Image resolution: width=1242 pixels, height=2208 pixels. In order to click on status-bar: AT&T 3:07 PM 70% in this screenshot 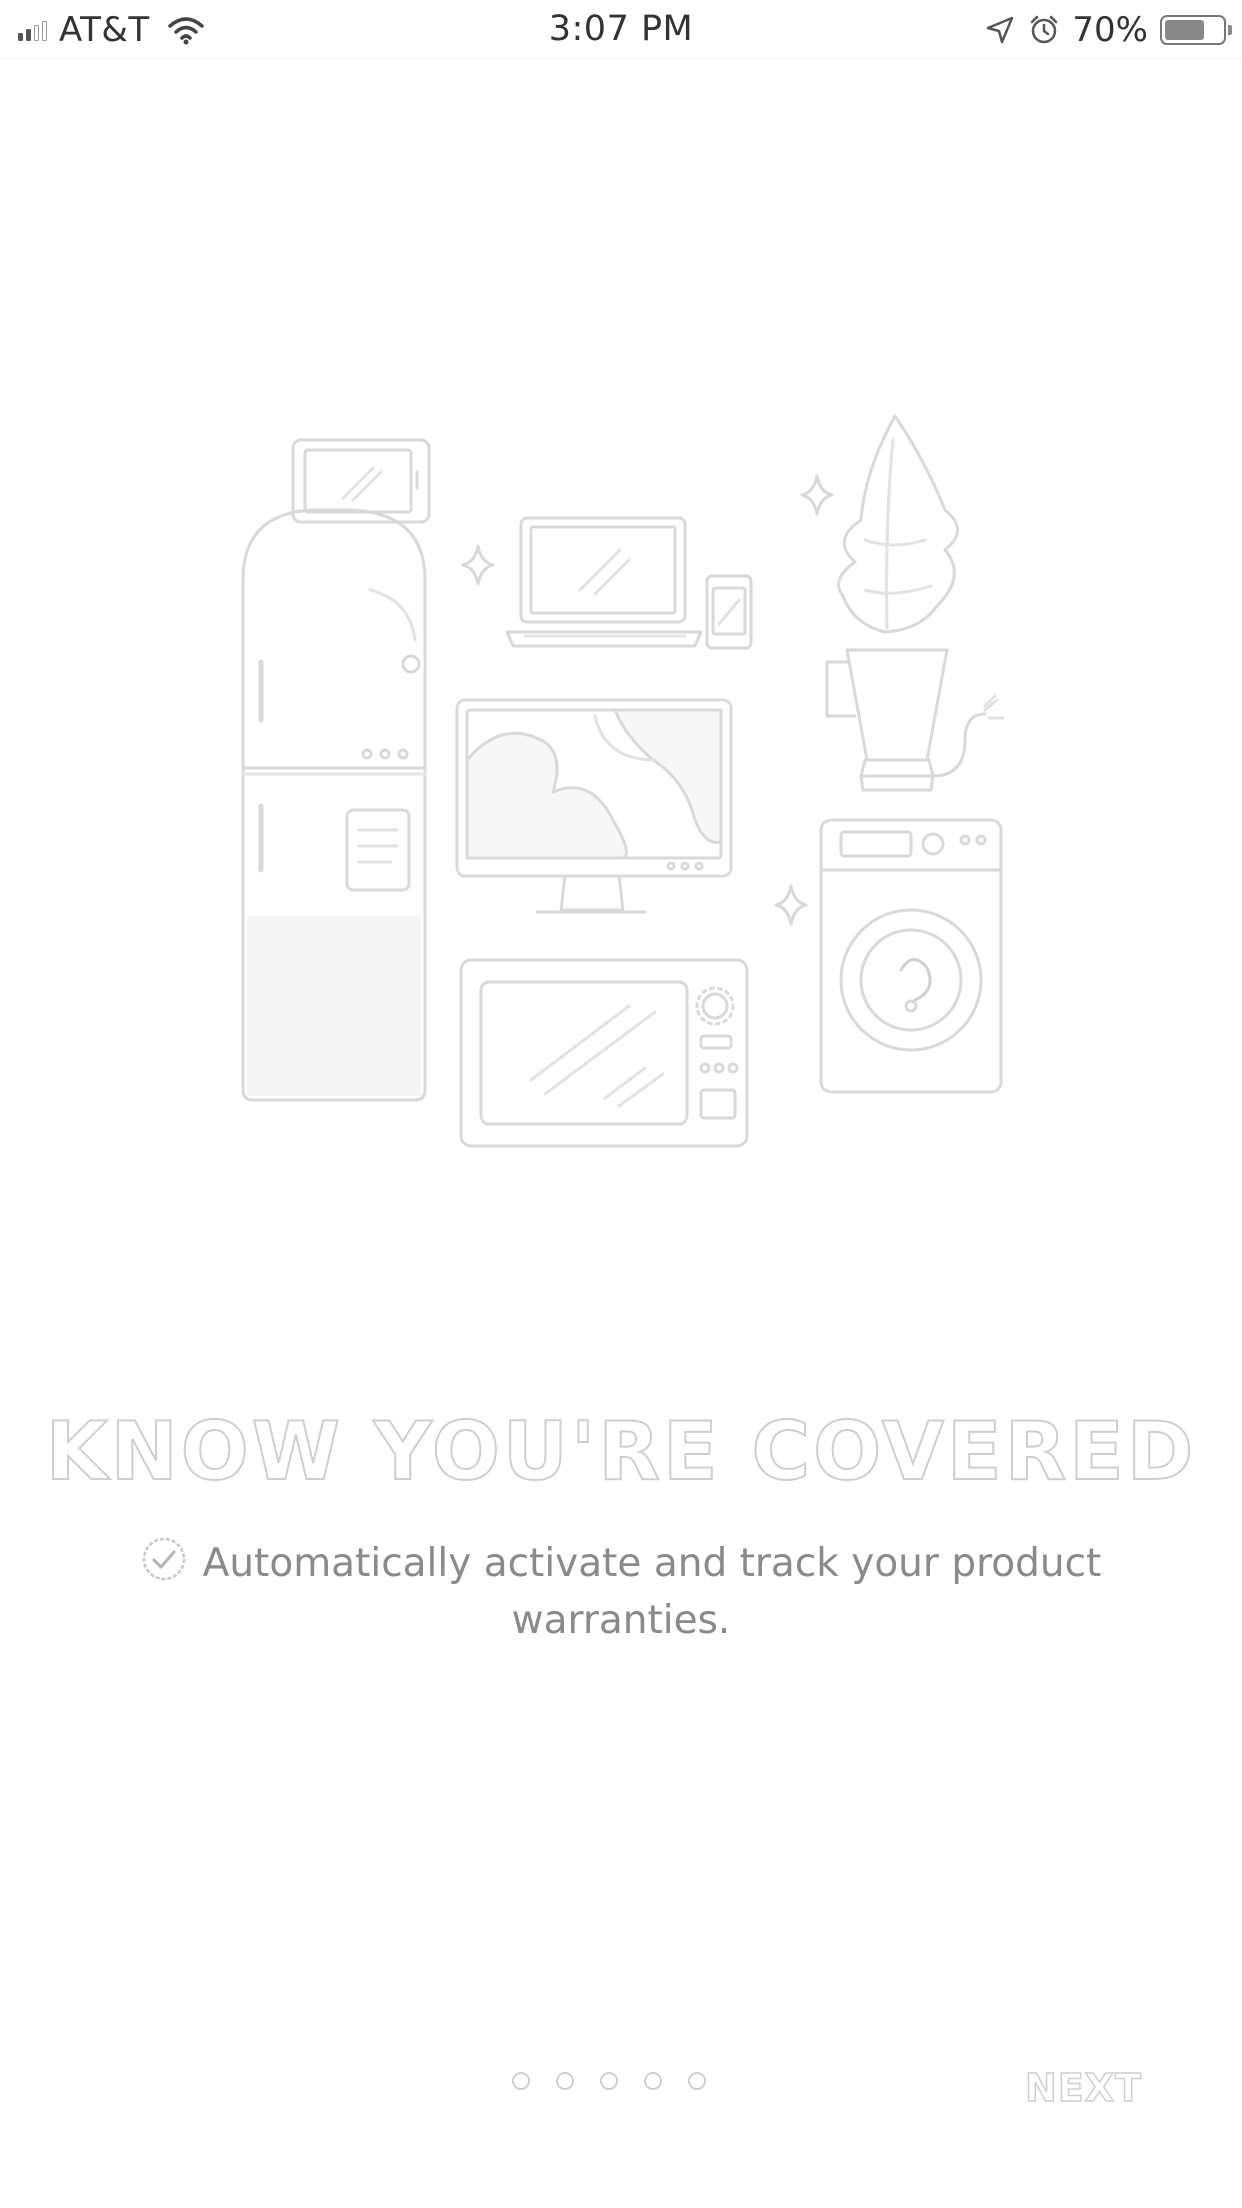, I will do `click(621, 29)`.